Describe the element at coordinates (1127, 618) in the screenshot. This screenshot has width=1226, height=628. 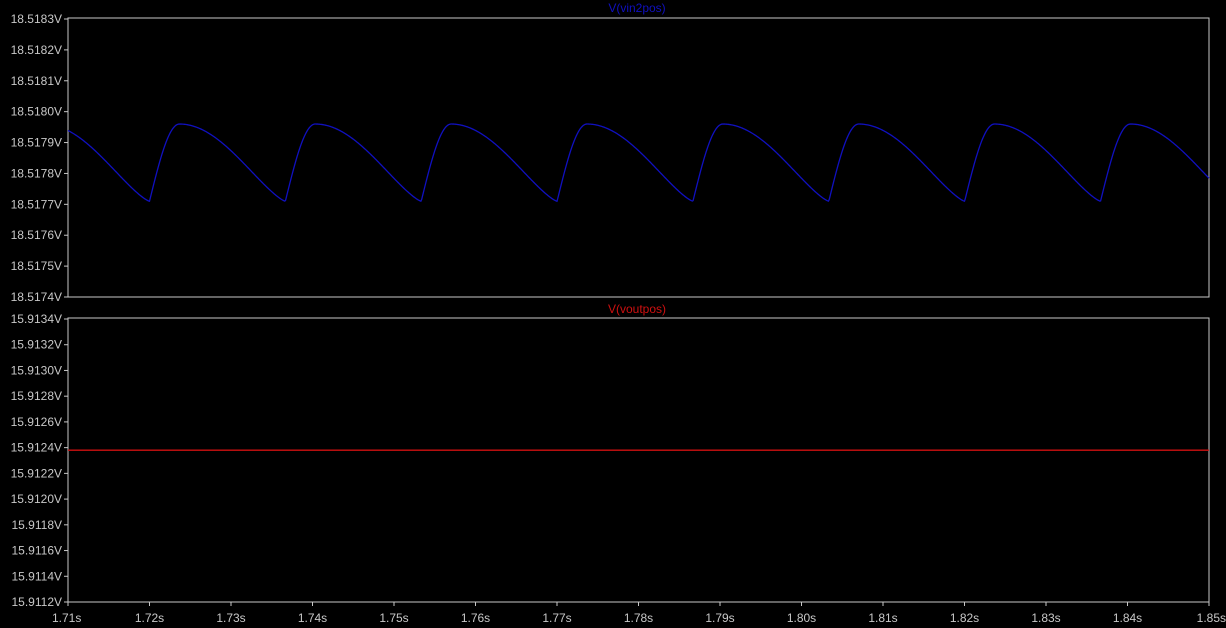
I see `x-tick-label: 1.84s` at that location.